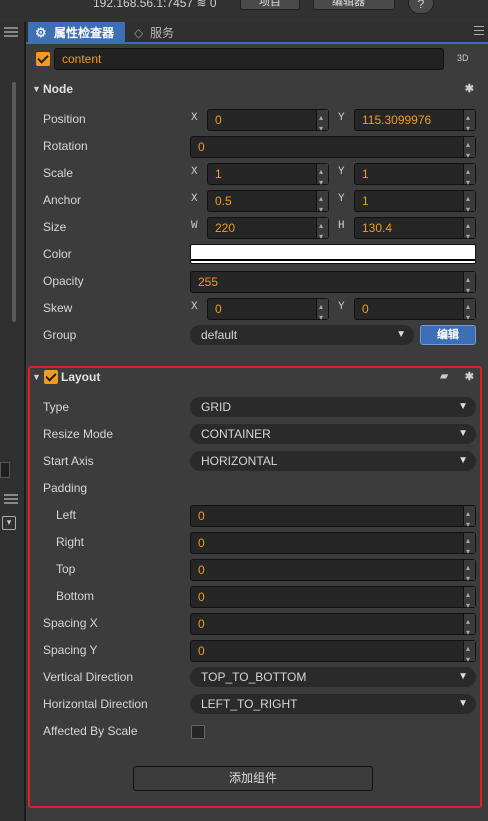  What do you see at coordinates (333, 434) in the screenshot?
I see `resize-mode-select: CONTAINER ▼` at bounding box center [333, 434].